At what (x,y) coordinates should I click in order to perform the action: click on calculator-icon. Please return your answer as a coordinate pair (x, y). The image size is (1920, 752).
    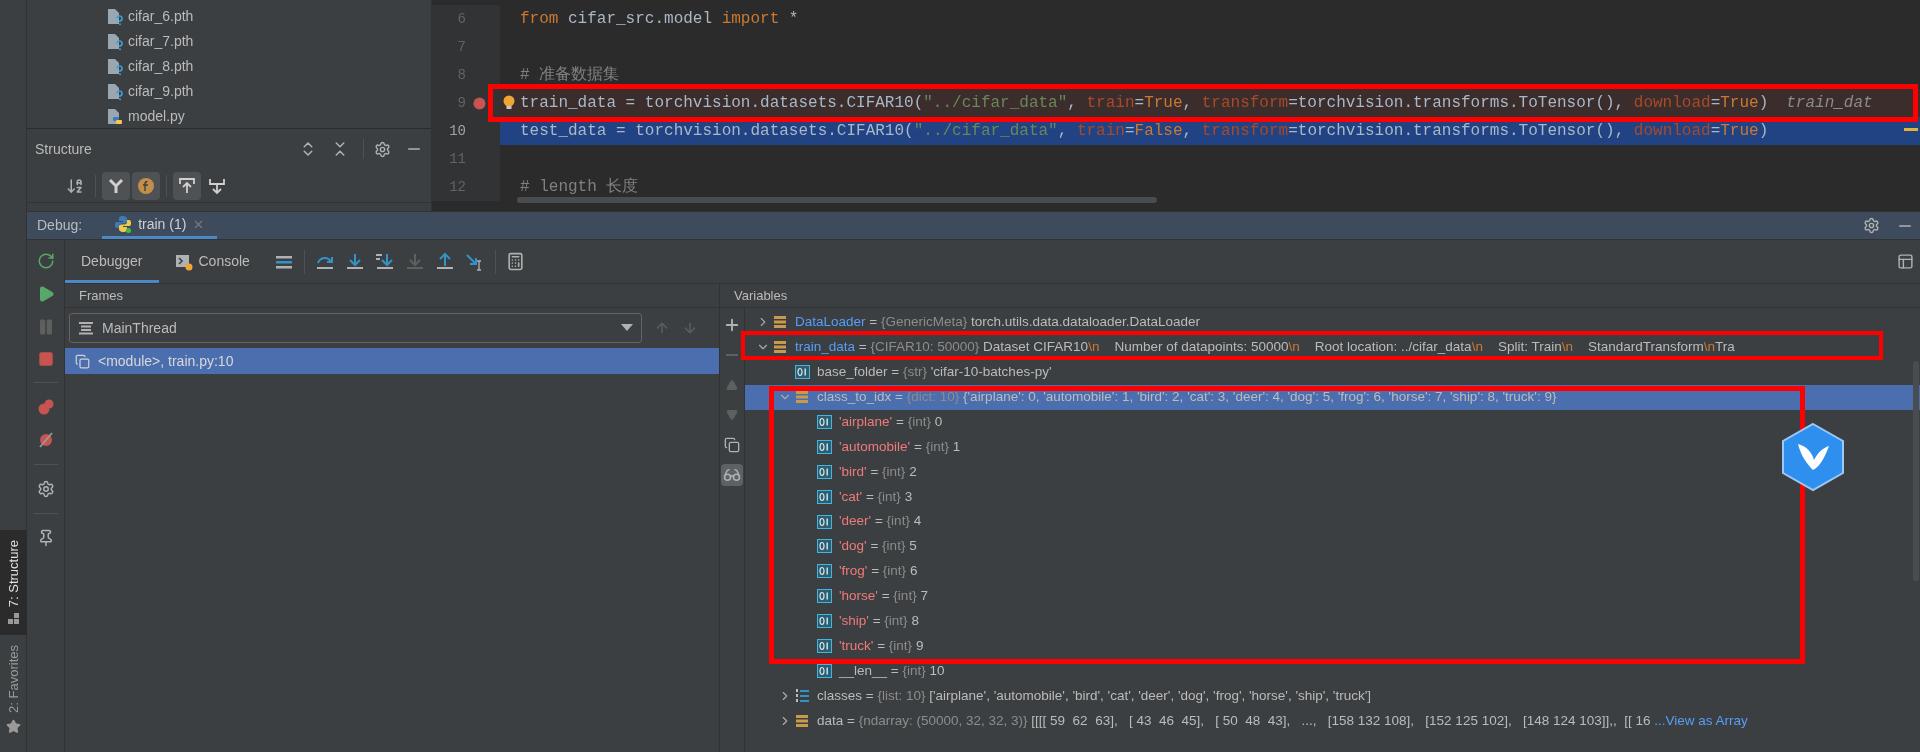
    Looking at the image, I should click on (515, 261).